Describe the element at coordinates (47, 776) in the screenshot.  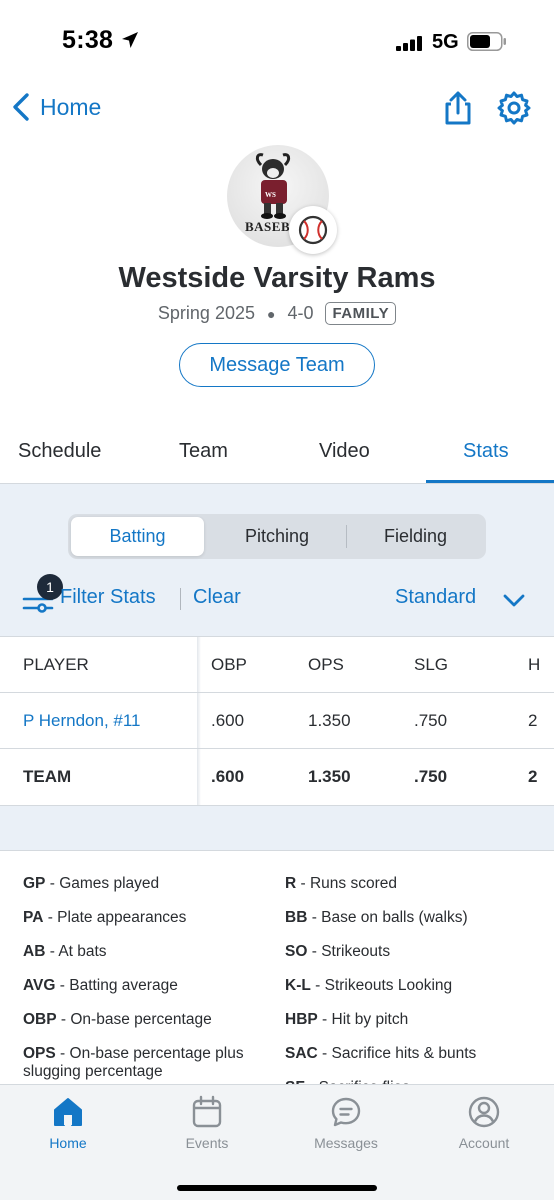
I see `team-totals-label: TEAM` at that location.